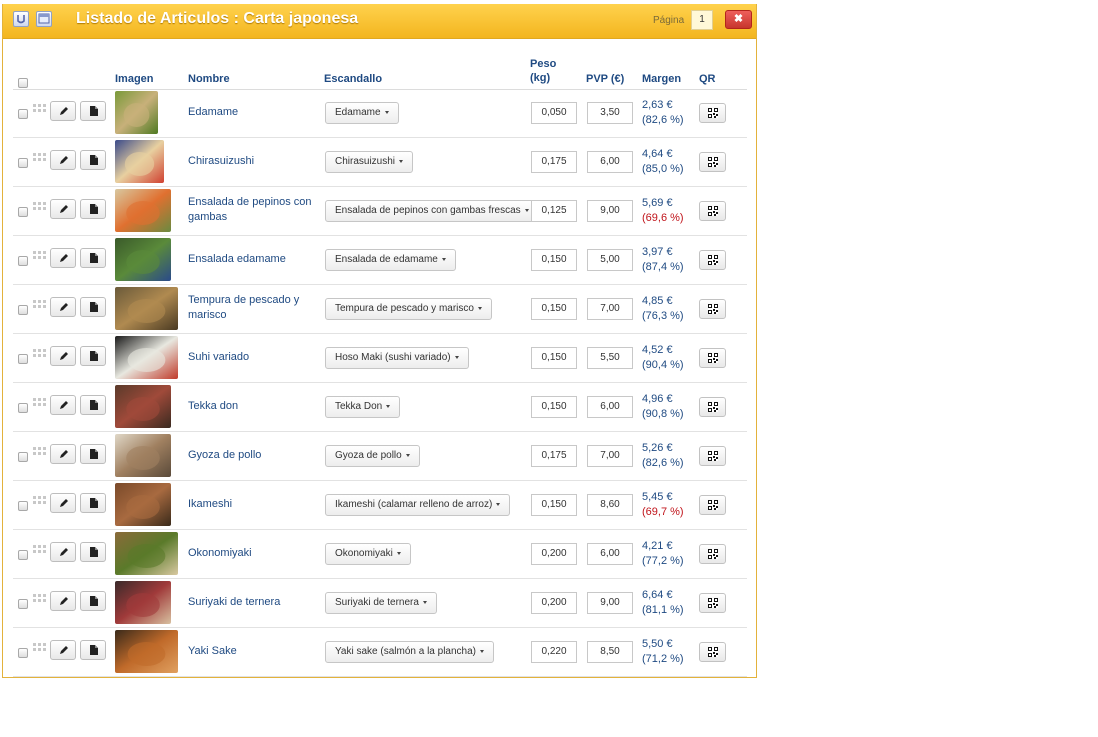  Describe the element at coordinates (702, 20) in the screenshot. I see `page-number-input: 1` at that location.